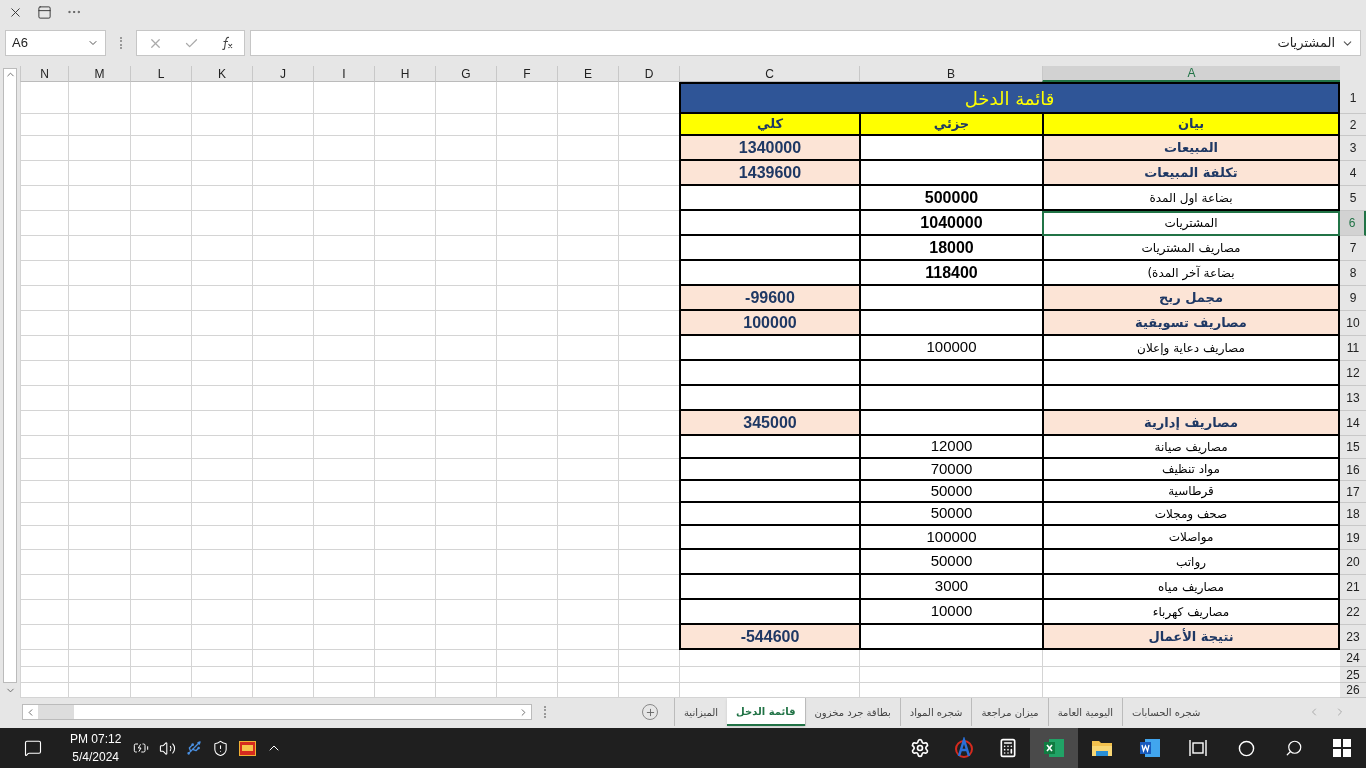 The width and height of the screenshot is (1366, 768). Describe the element at coordinates (920, 748) in the screenshot. I see `settings-icon` at that location.